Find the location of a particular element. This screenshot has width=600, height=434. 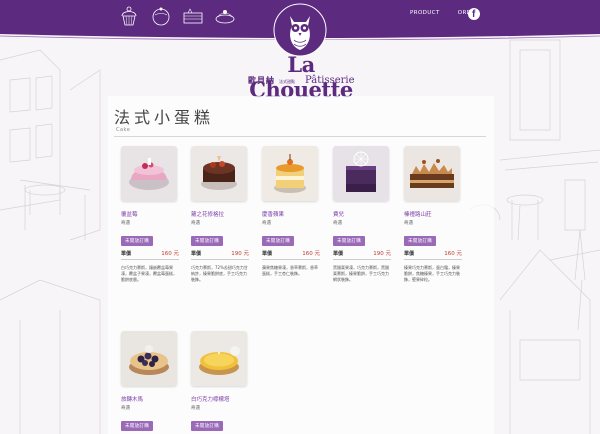

product-intro: 白巧克力慕斯，鑲嵌覆盆莓果凍，覆盆子果凍，覆盆莓蛋糕，脆餅底層。 is located at coordinates (149, 273).